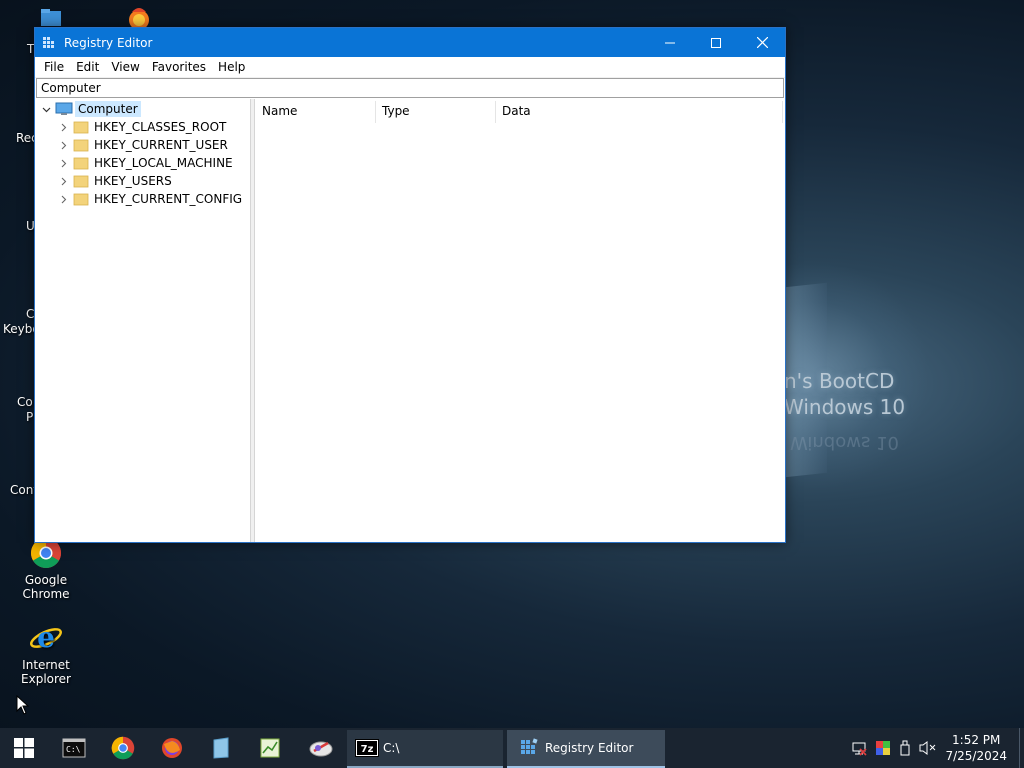 Image resolution: width=1024 pixels, height=768 pixels. I want to click on chart-document-icon, so click(270, 748).